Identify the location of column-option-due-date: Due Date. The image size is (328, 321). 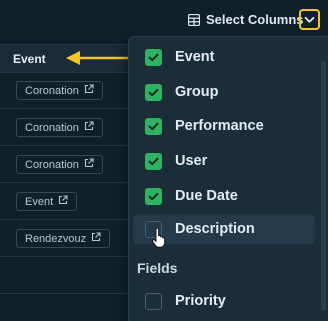
(224, 196).